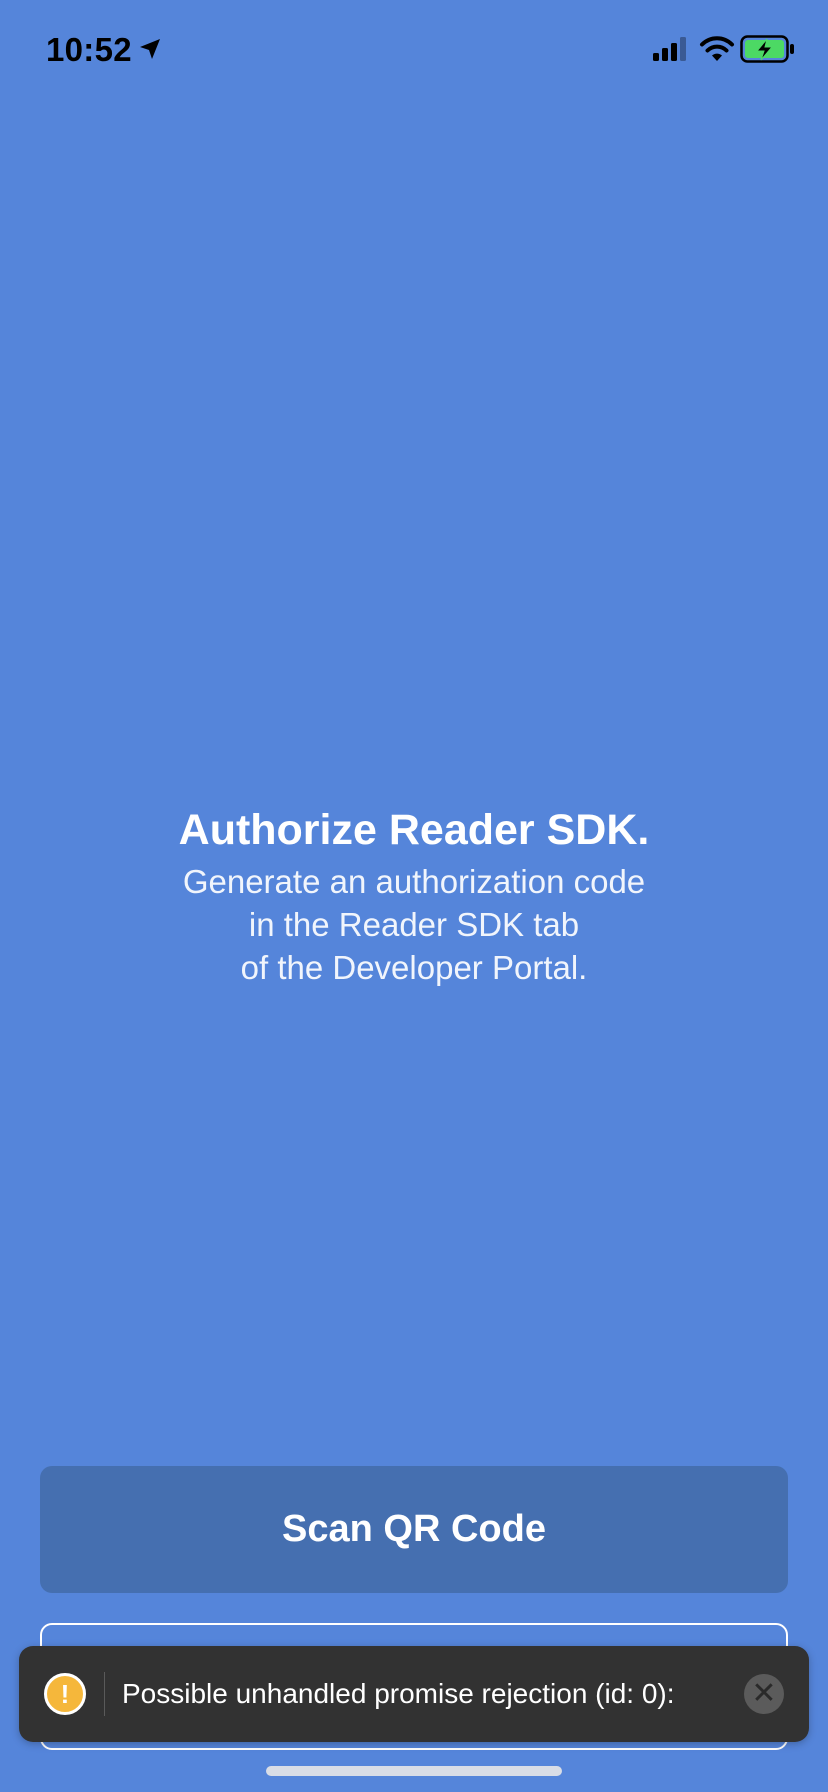 This screenshot has width=828, height=1792. Describe the element at coordinates (717, 48) in the screenshot. I see `wifi-icon` at that location.